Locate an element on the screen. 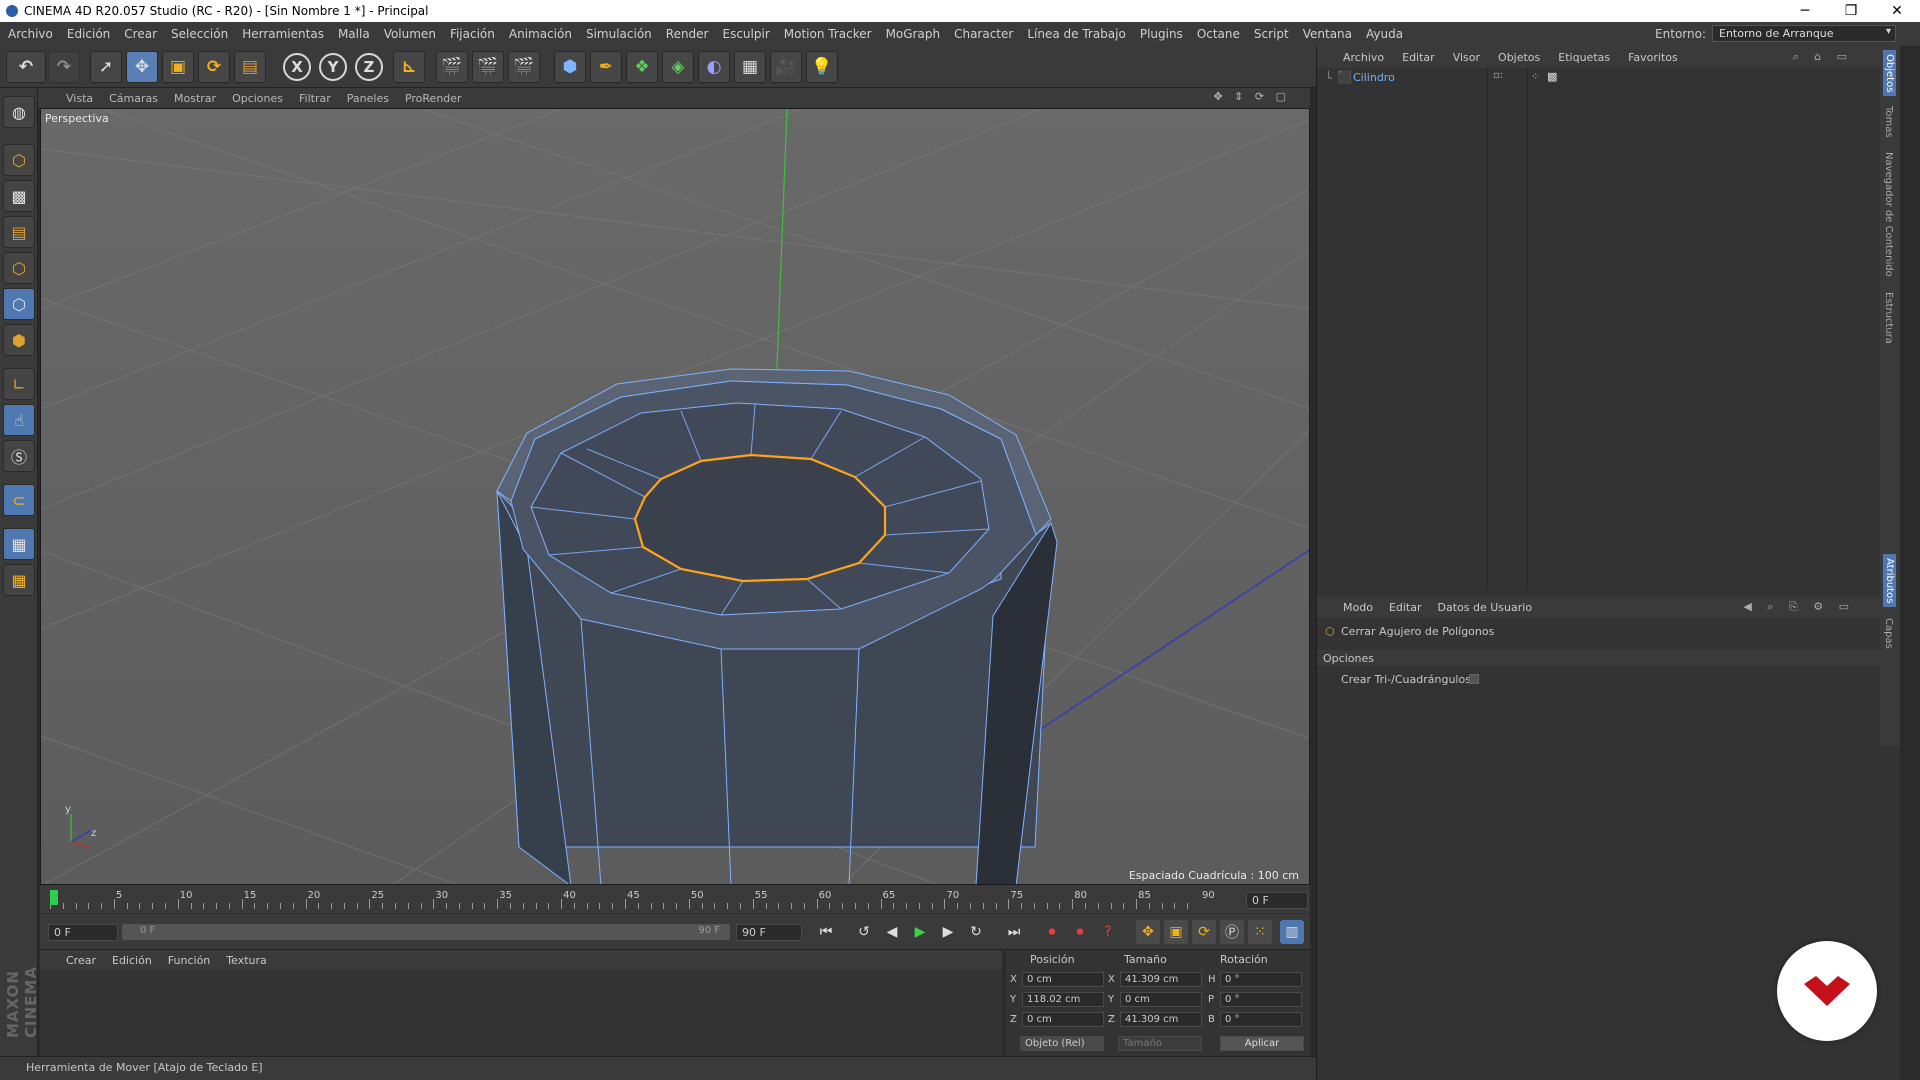  key-scale-icon: ▣ is located at coordinates (1176, 932).